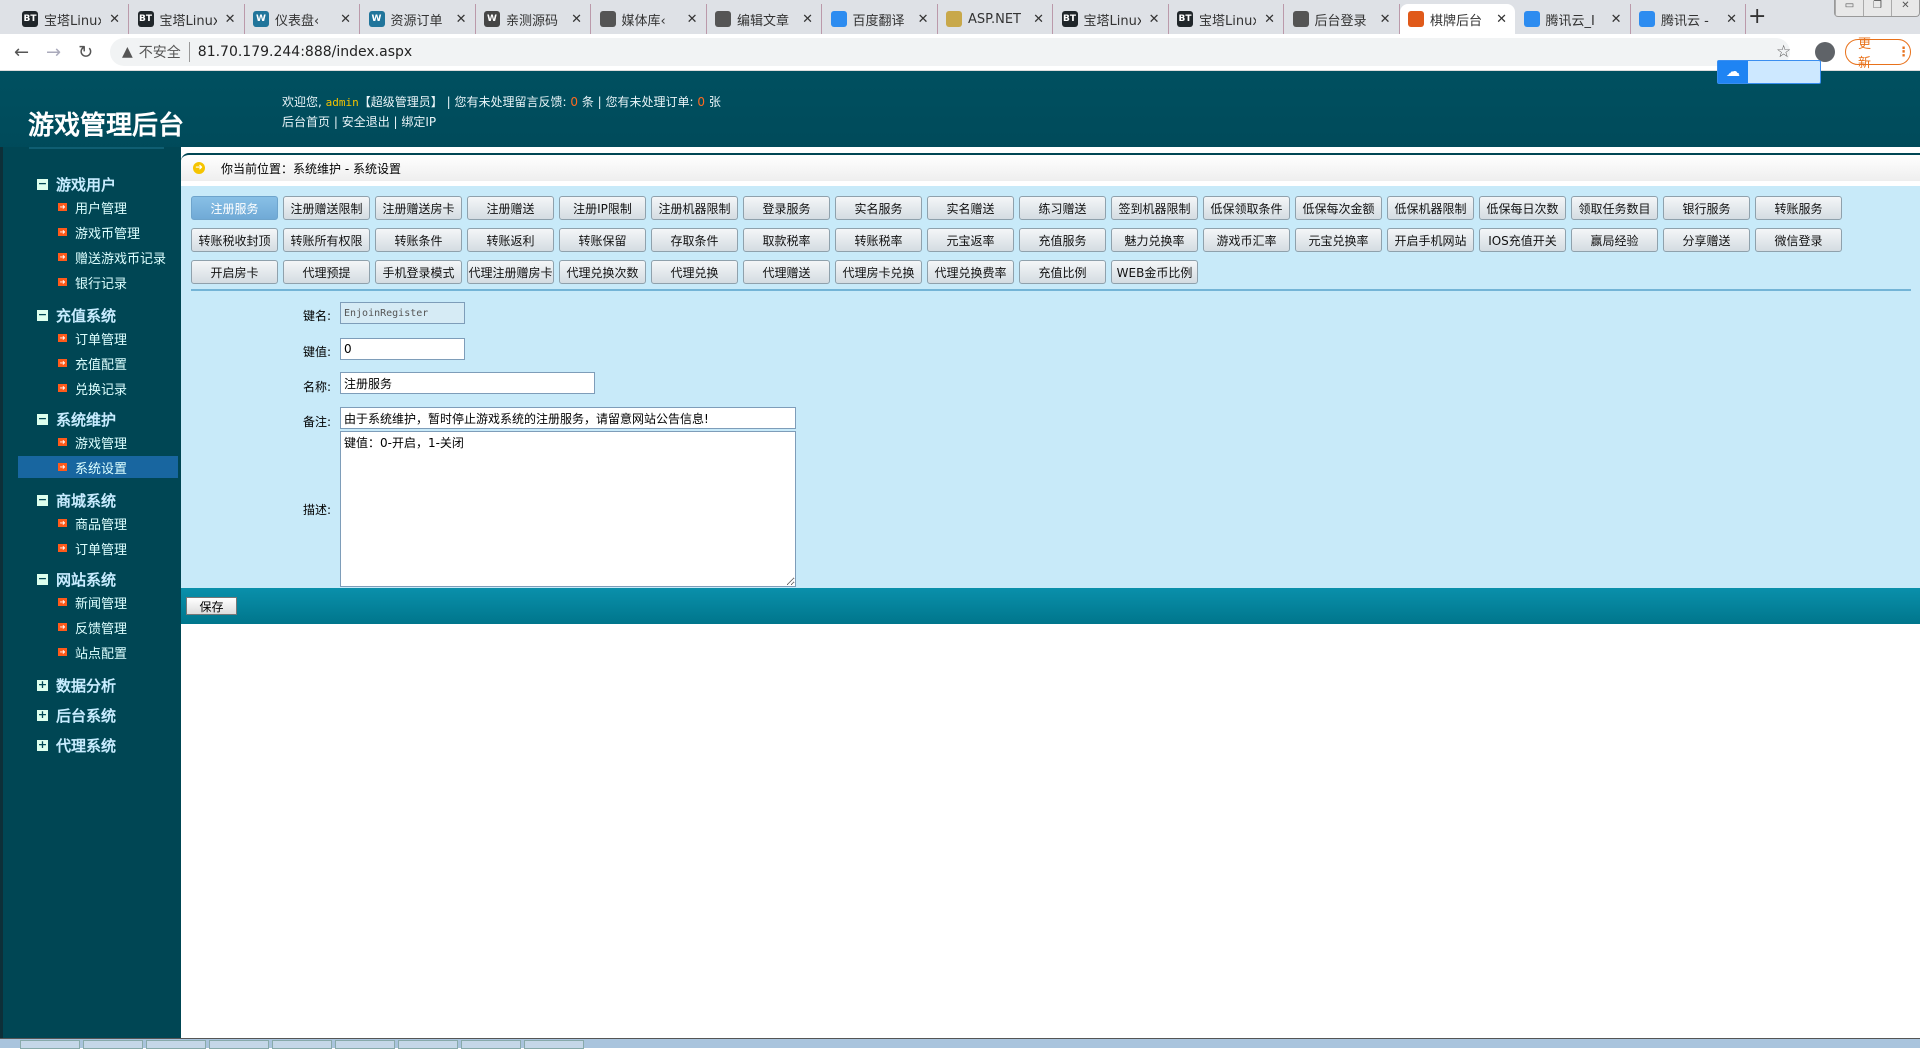 This screenshot has height=1049, width=1920. What do you see at coordinates (1783, 52) in the screenshot?
I see `bookmark-star-icon: ☆` at bounding box center [1783, 52].